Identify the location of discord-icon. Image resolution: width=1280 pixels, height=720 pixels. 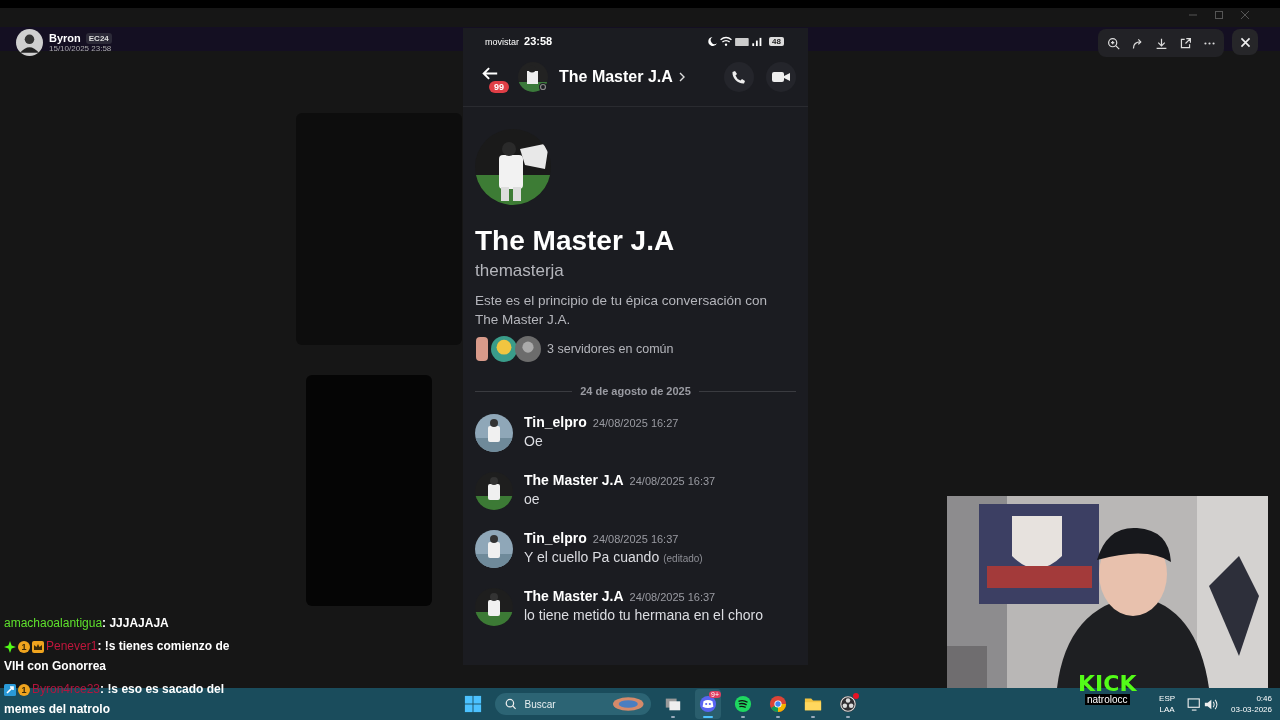
(708, 704).